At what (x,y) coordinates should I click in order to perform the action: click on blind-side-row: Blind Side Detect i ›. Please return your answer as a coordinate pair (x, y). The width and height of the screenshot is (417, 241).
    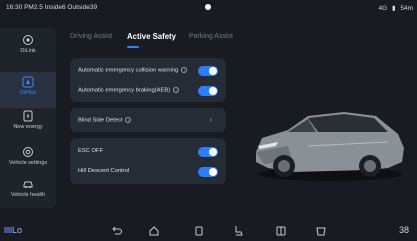
    Looking at the image, I should click on (148, 120).